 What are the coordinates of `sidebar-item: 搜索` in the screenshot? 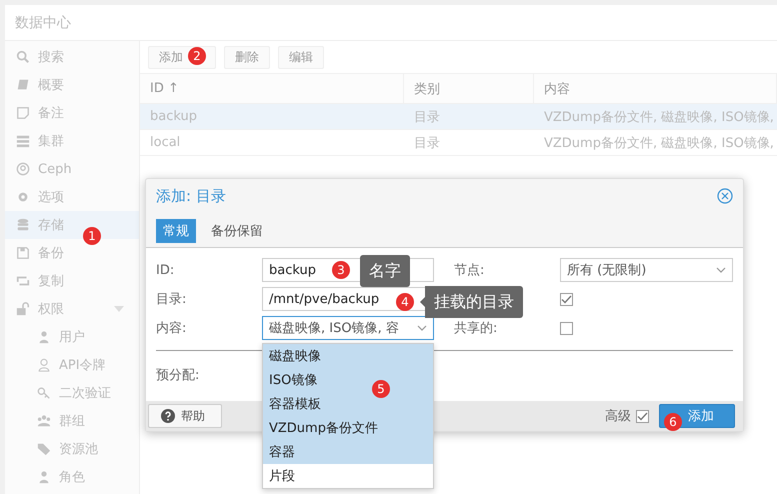 It's located at (72, 57).